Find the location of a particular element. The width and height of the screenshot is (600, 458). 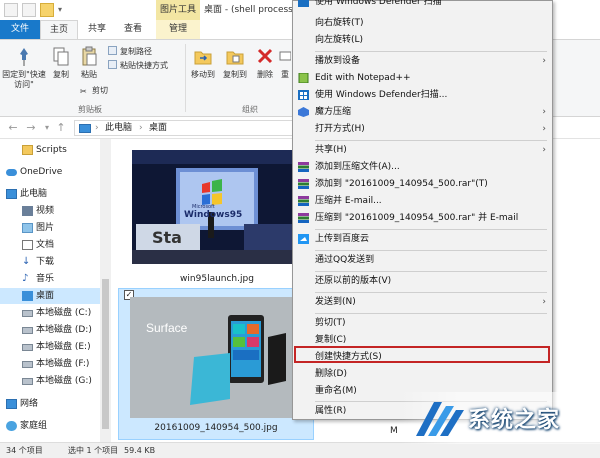

computer-icon is located at coordinates (85, 128).